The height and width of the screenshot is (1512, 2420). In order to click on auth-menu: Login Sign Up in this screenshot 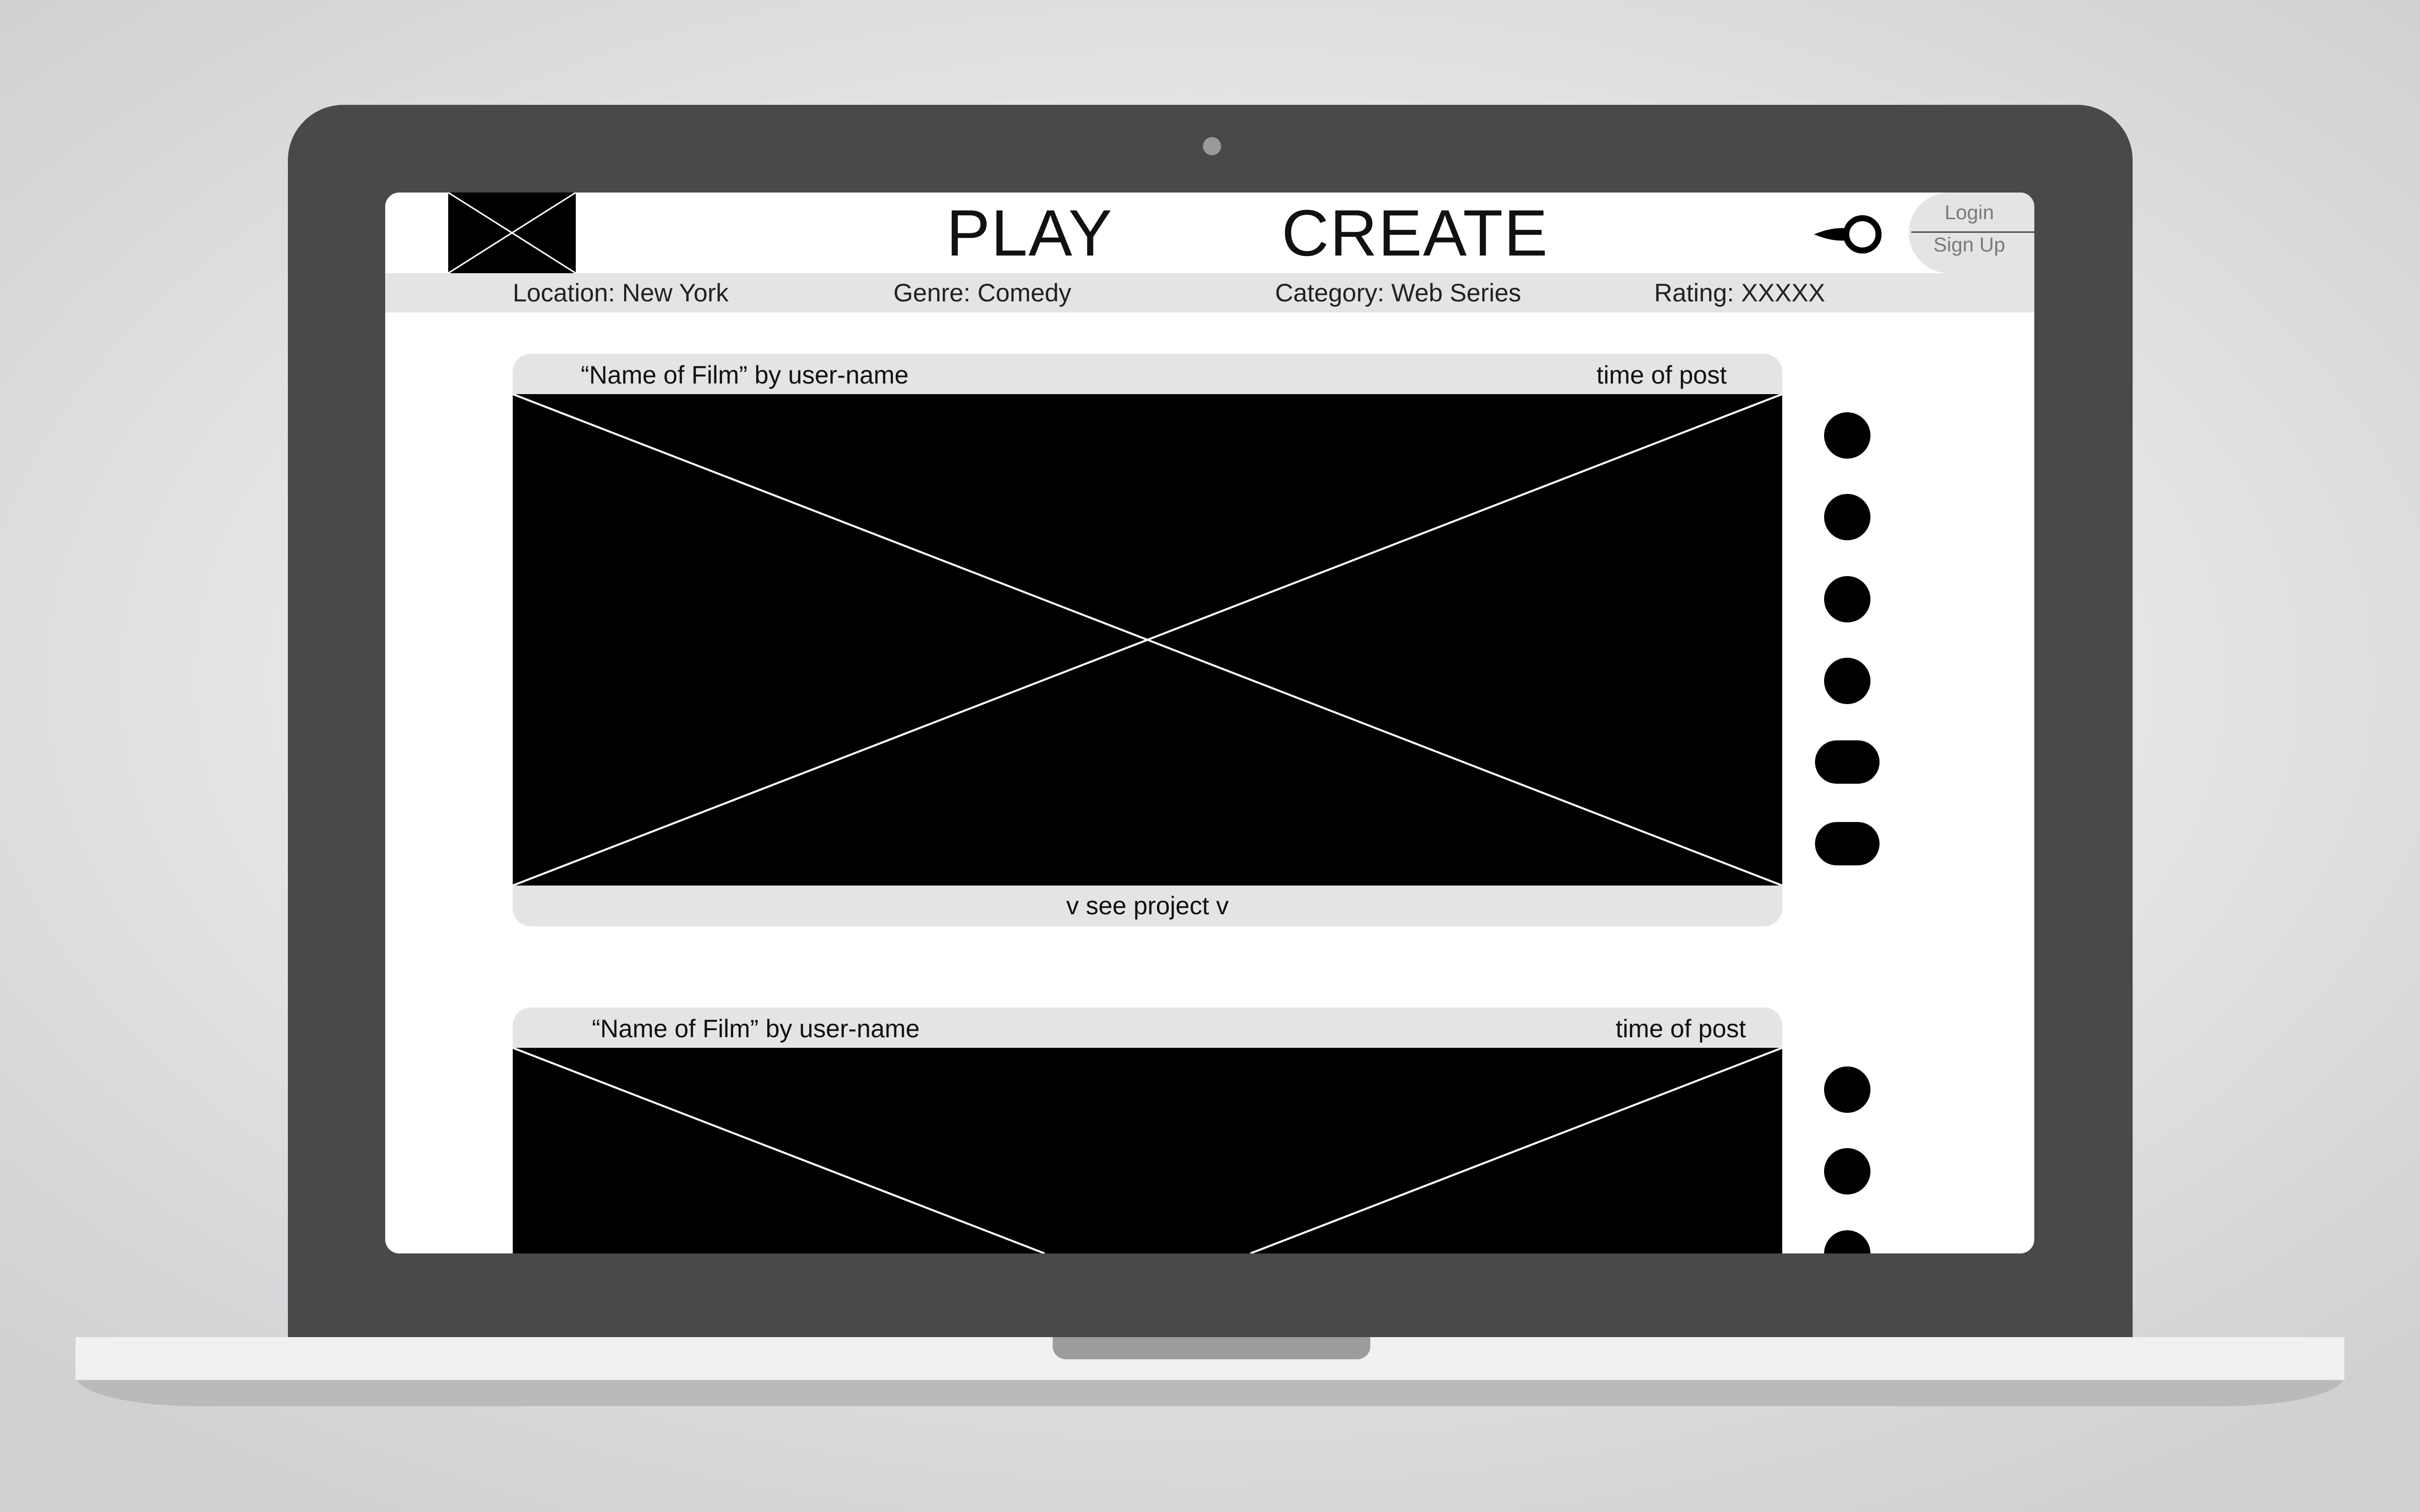, I will do `click(1971, 233)`.